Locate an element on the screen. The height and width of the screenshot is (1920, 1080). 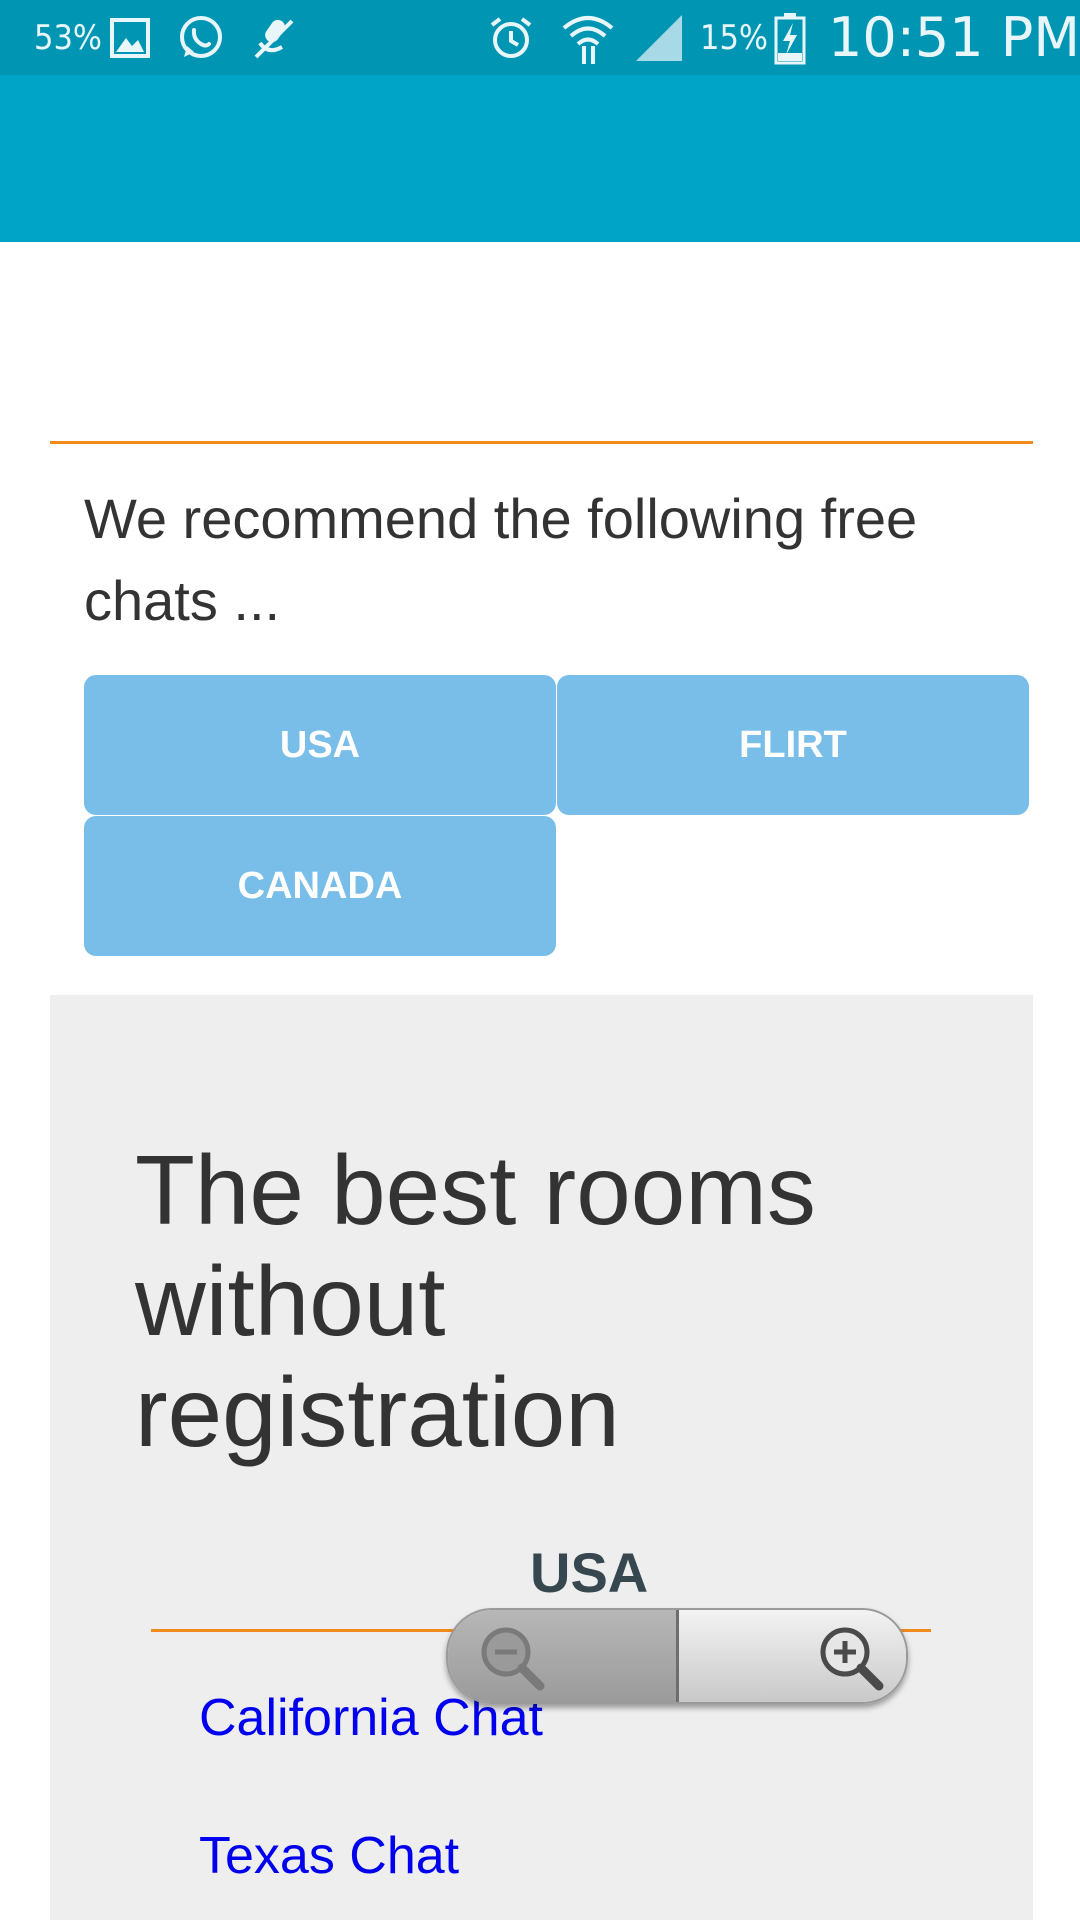
battery-percent: 15% is located at coordinates (734, 37).